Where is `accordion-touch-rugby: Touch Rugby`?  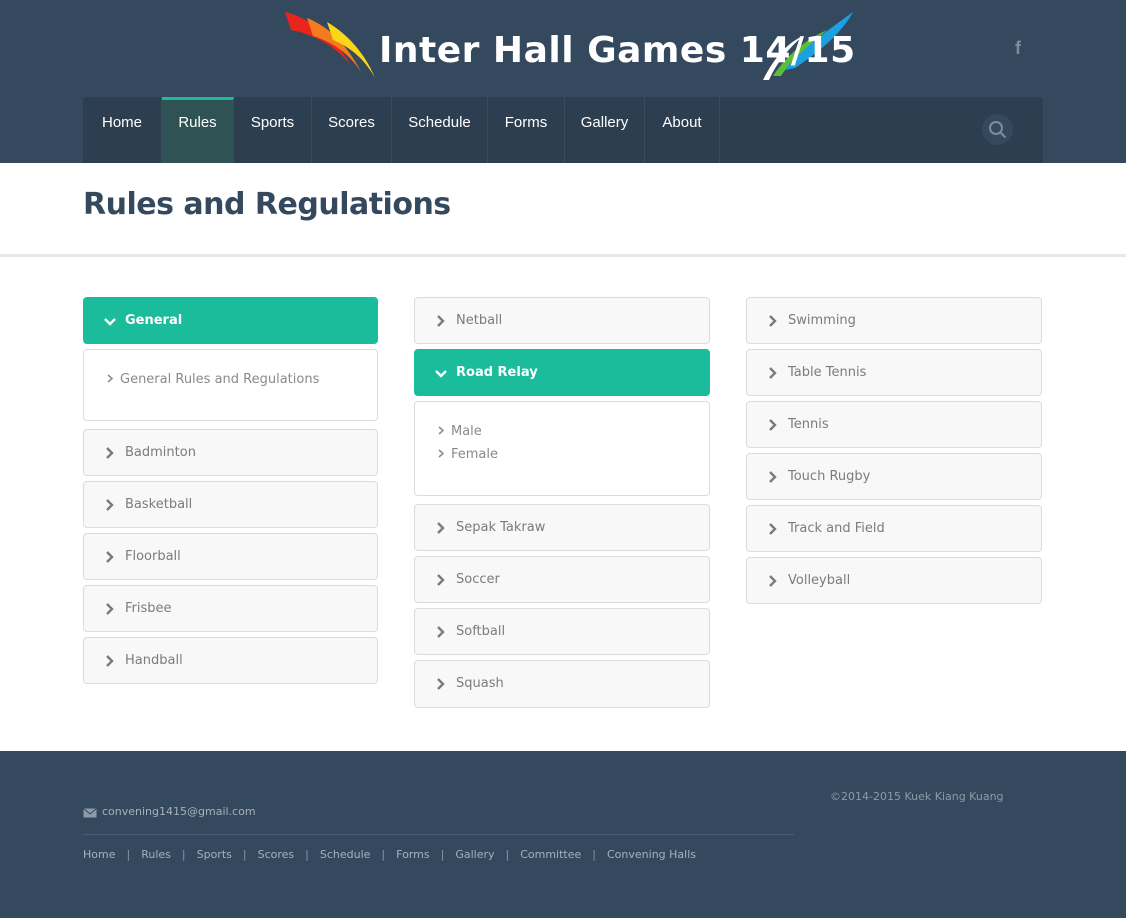 accordion-touch-rugby: Touch Rugby is located at coordinates (894, 476).